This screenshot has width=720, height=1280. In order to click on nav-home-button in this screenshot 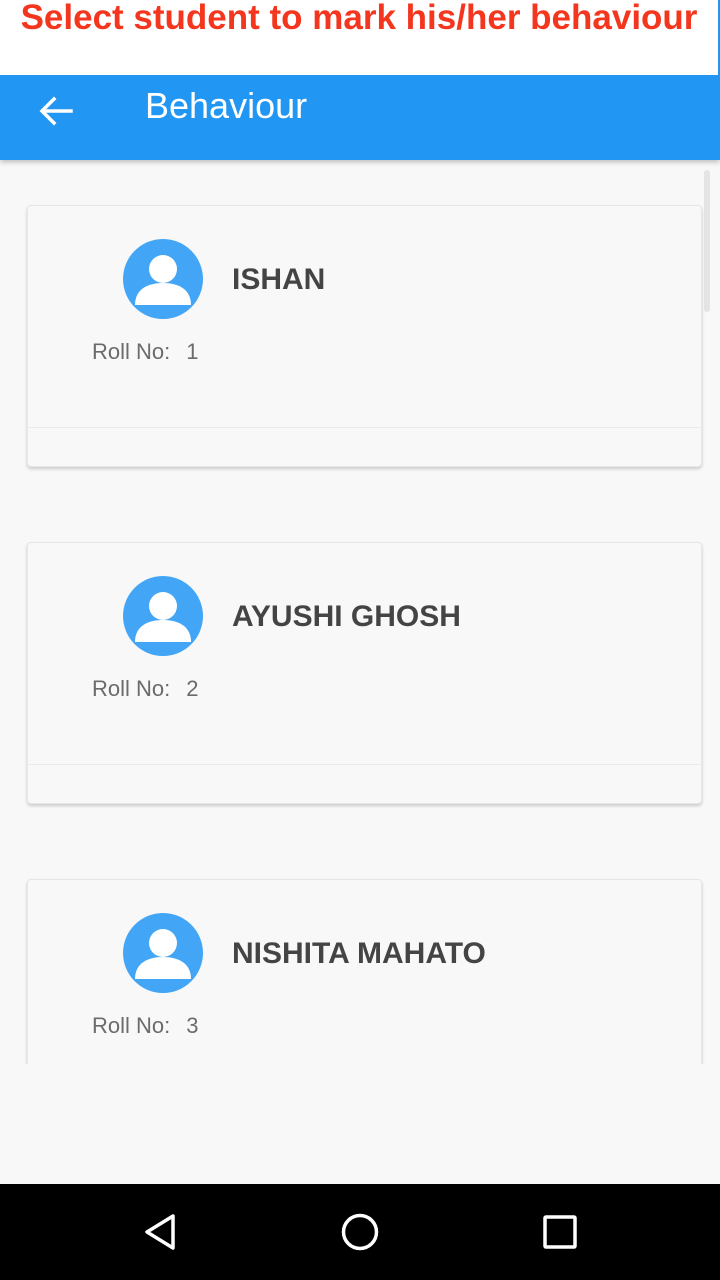, I will do `click(360, 1232)`.